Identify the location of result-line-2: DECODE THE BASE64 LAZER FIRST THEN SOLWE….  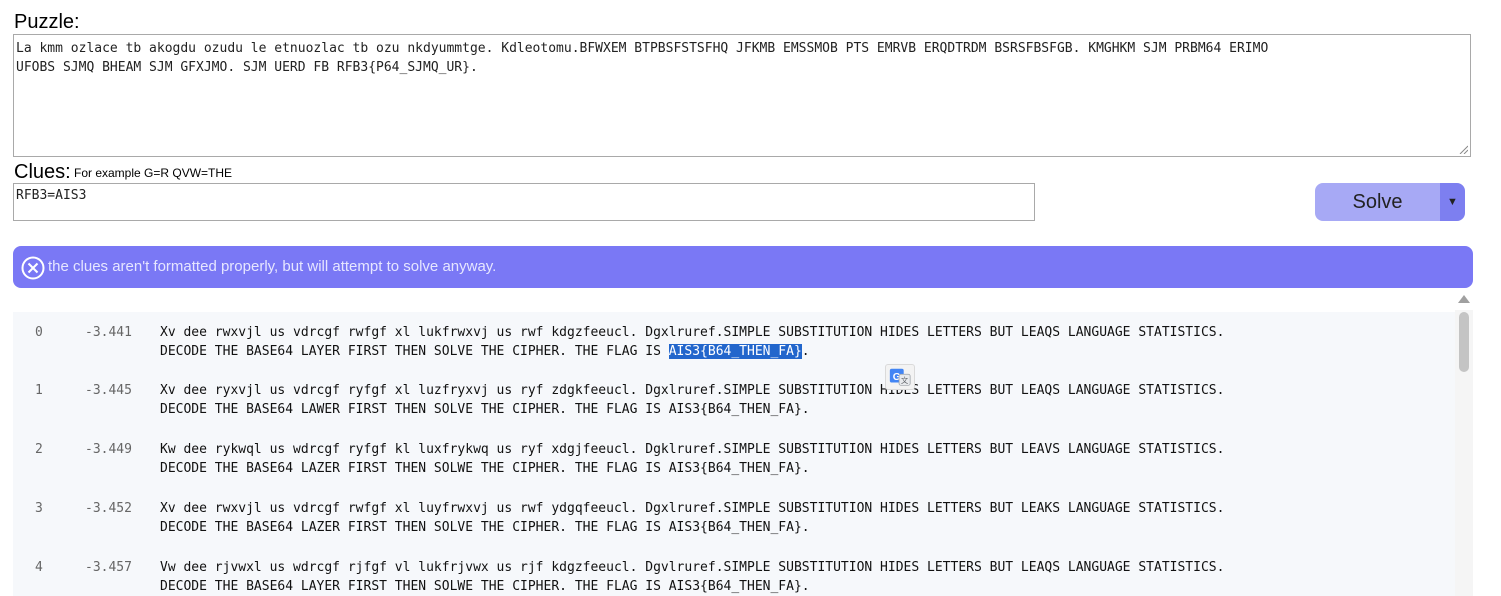
(485, 468).